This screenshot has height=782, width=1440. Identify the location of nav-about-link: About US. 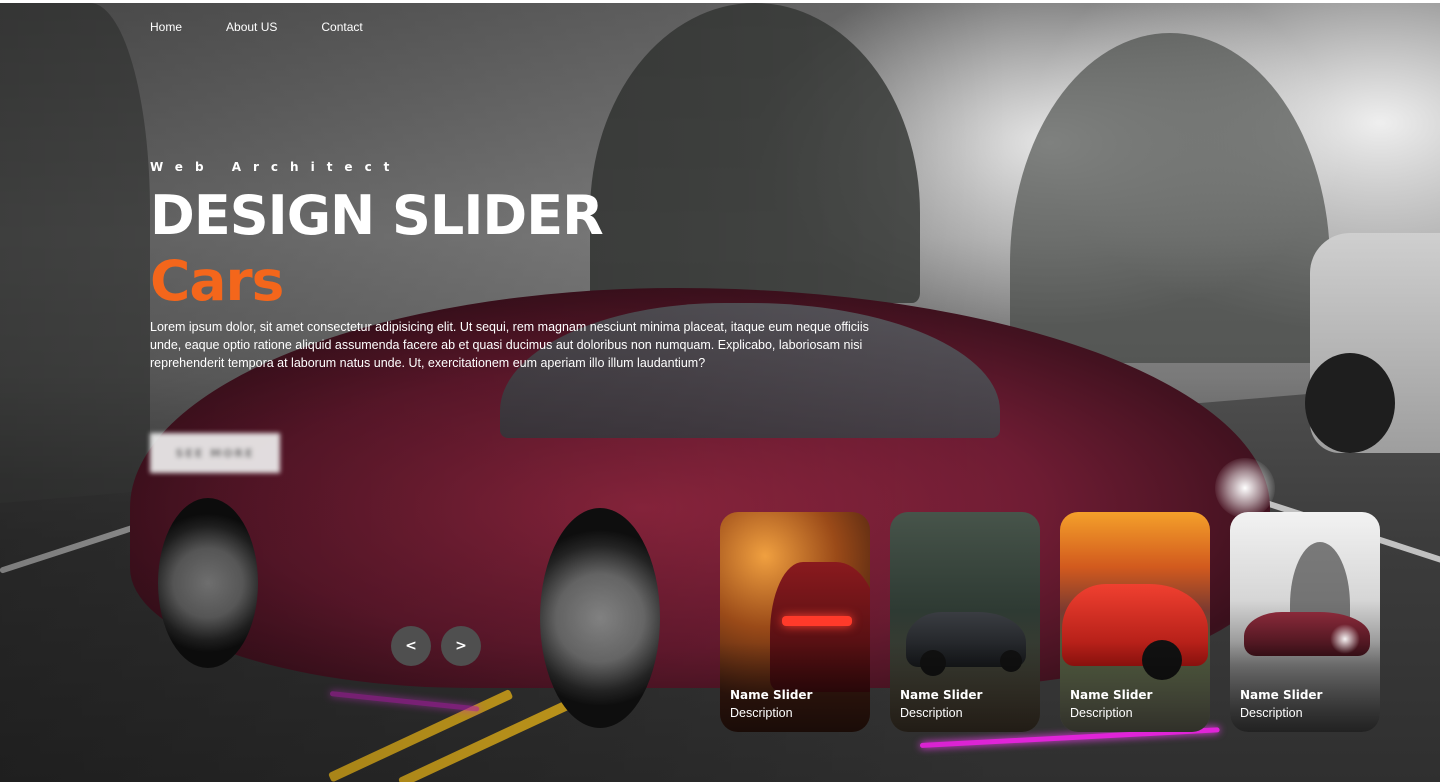
(251, 27).